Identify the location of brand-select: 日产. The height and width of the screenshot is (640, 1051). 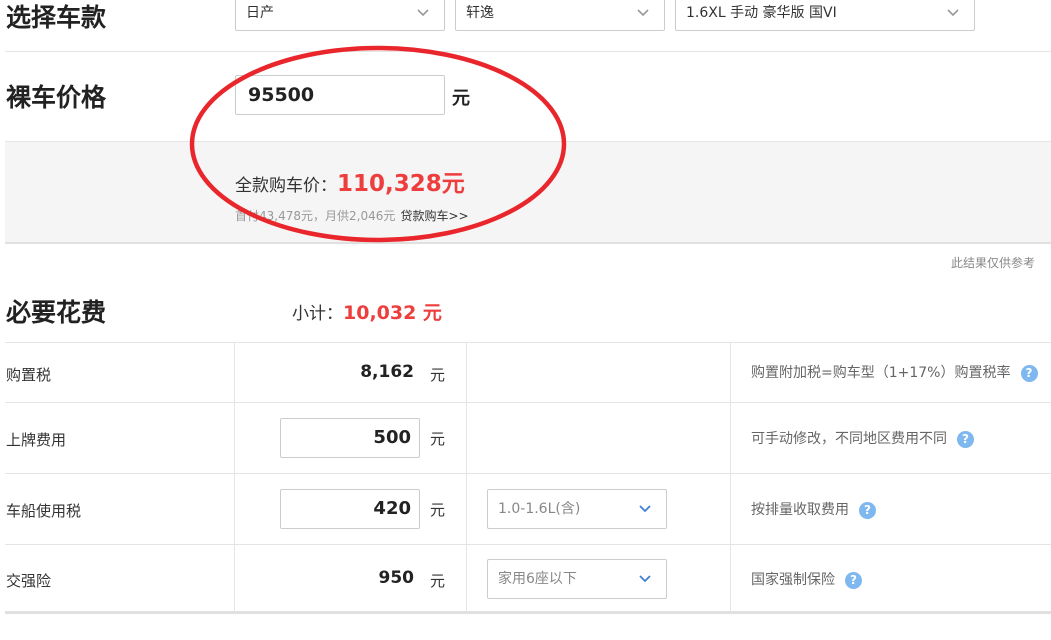
(340, 15).